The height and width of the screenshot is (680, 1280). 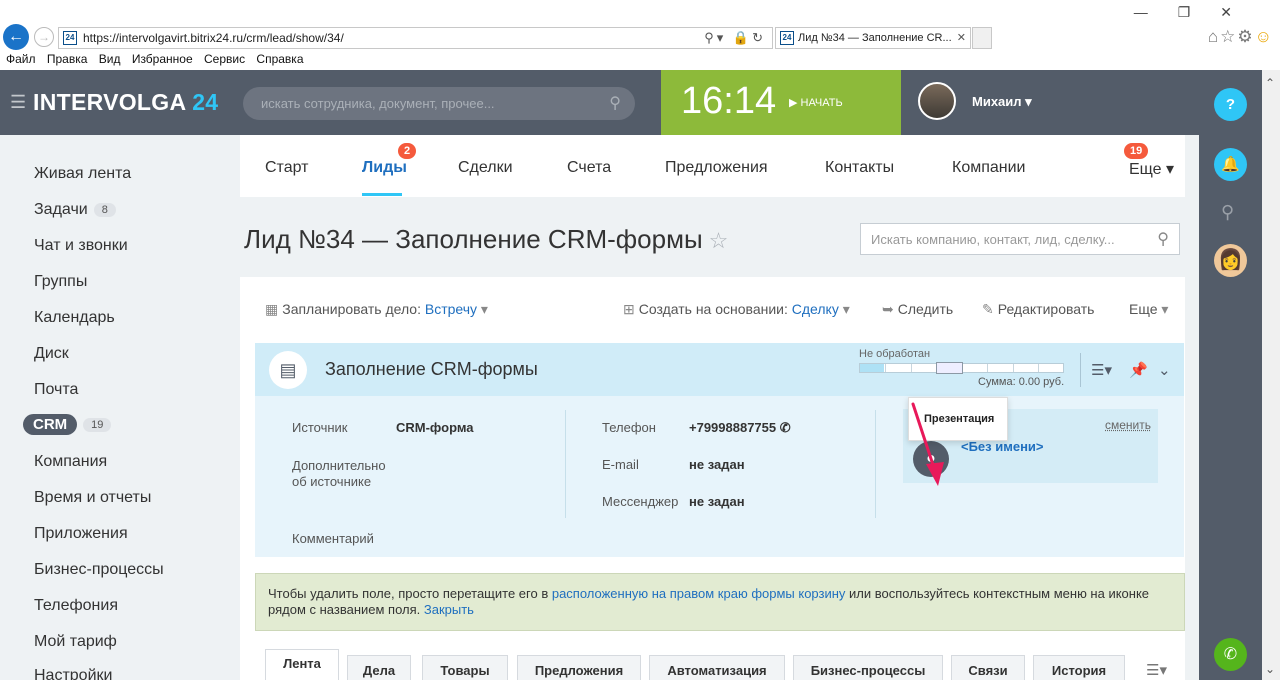 I want to click on menu-item-settings: Настройки, so click(x=73, y=673).